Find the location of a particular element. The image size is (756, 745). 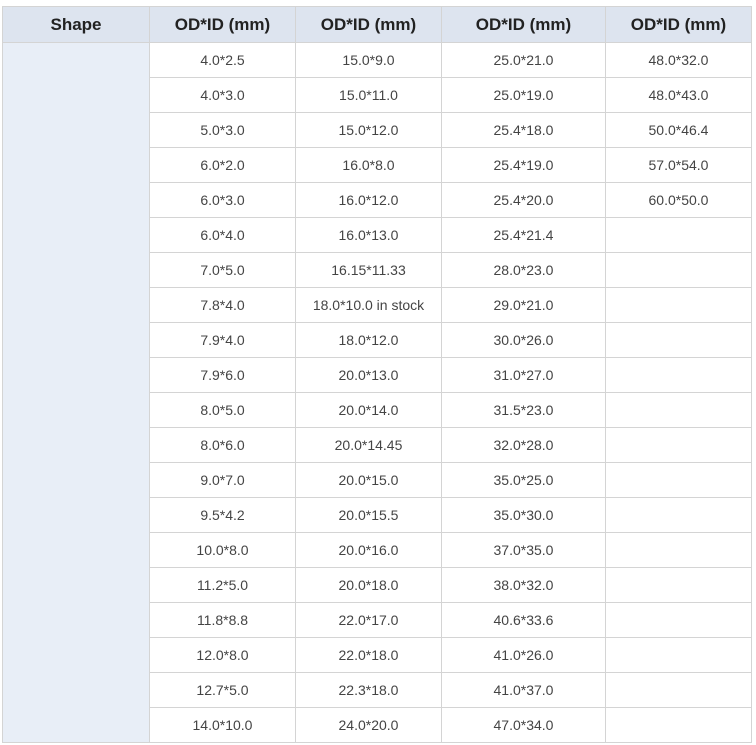

size-cell: 11.2*5.0 is located at coordinates (222, 585).